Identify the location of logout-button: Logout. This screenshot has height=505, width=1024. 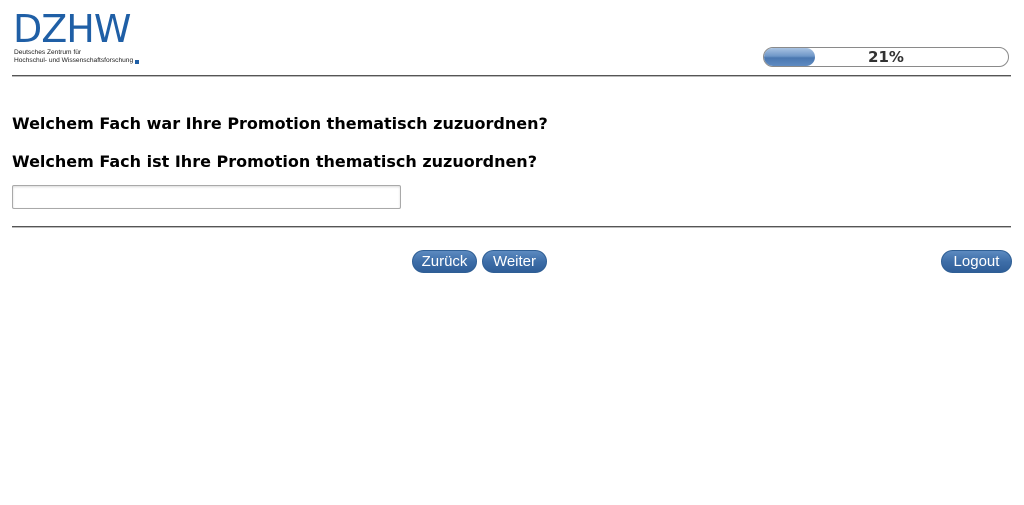
(976, 261).